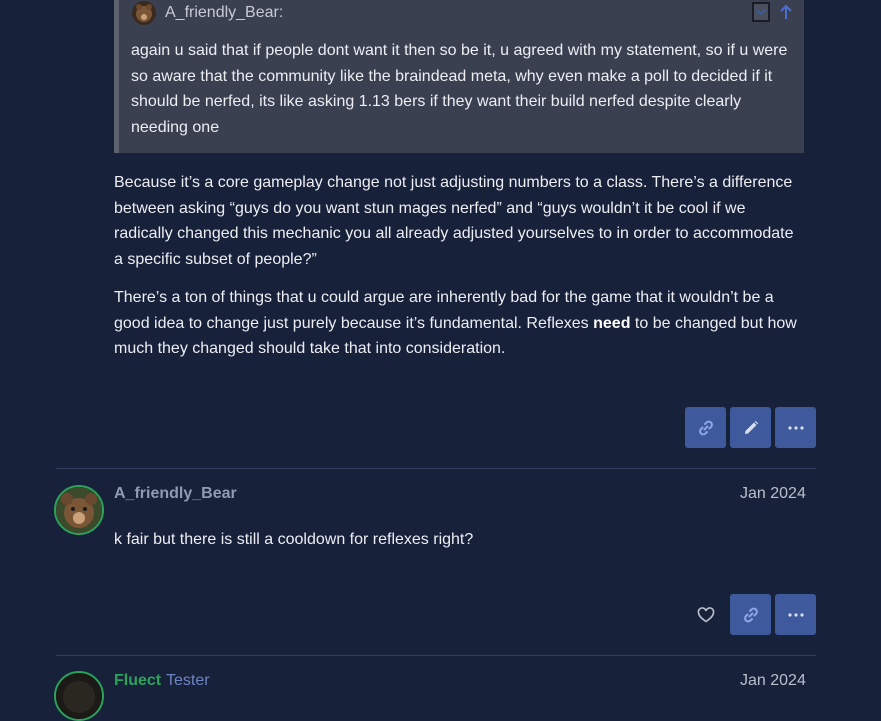 This screenshot has width=881, height=721. What do you see at coordinates (144, 13) in the screenshot?
I see `quote-avatar` at bounding box center [144, 13].